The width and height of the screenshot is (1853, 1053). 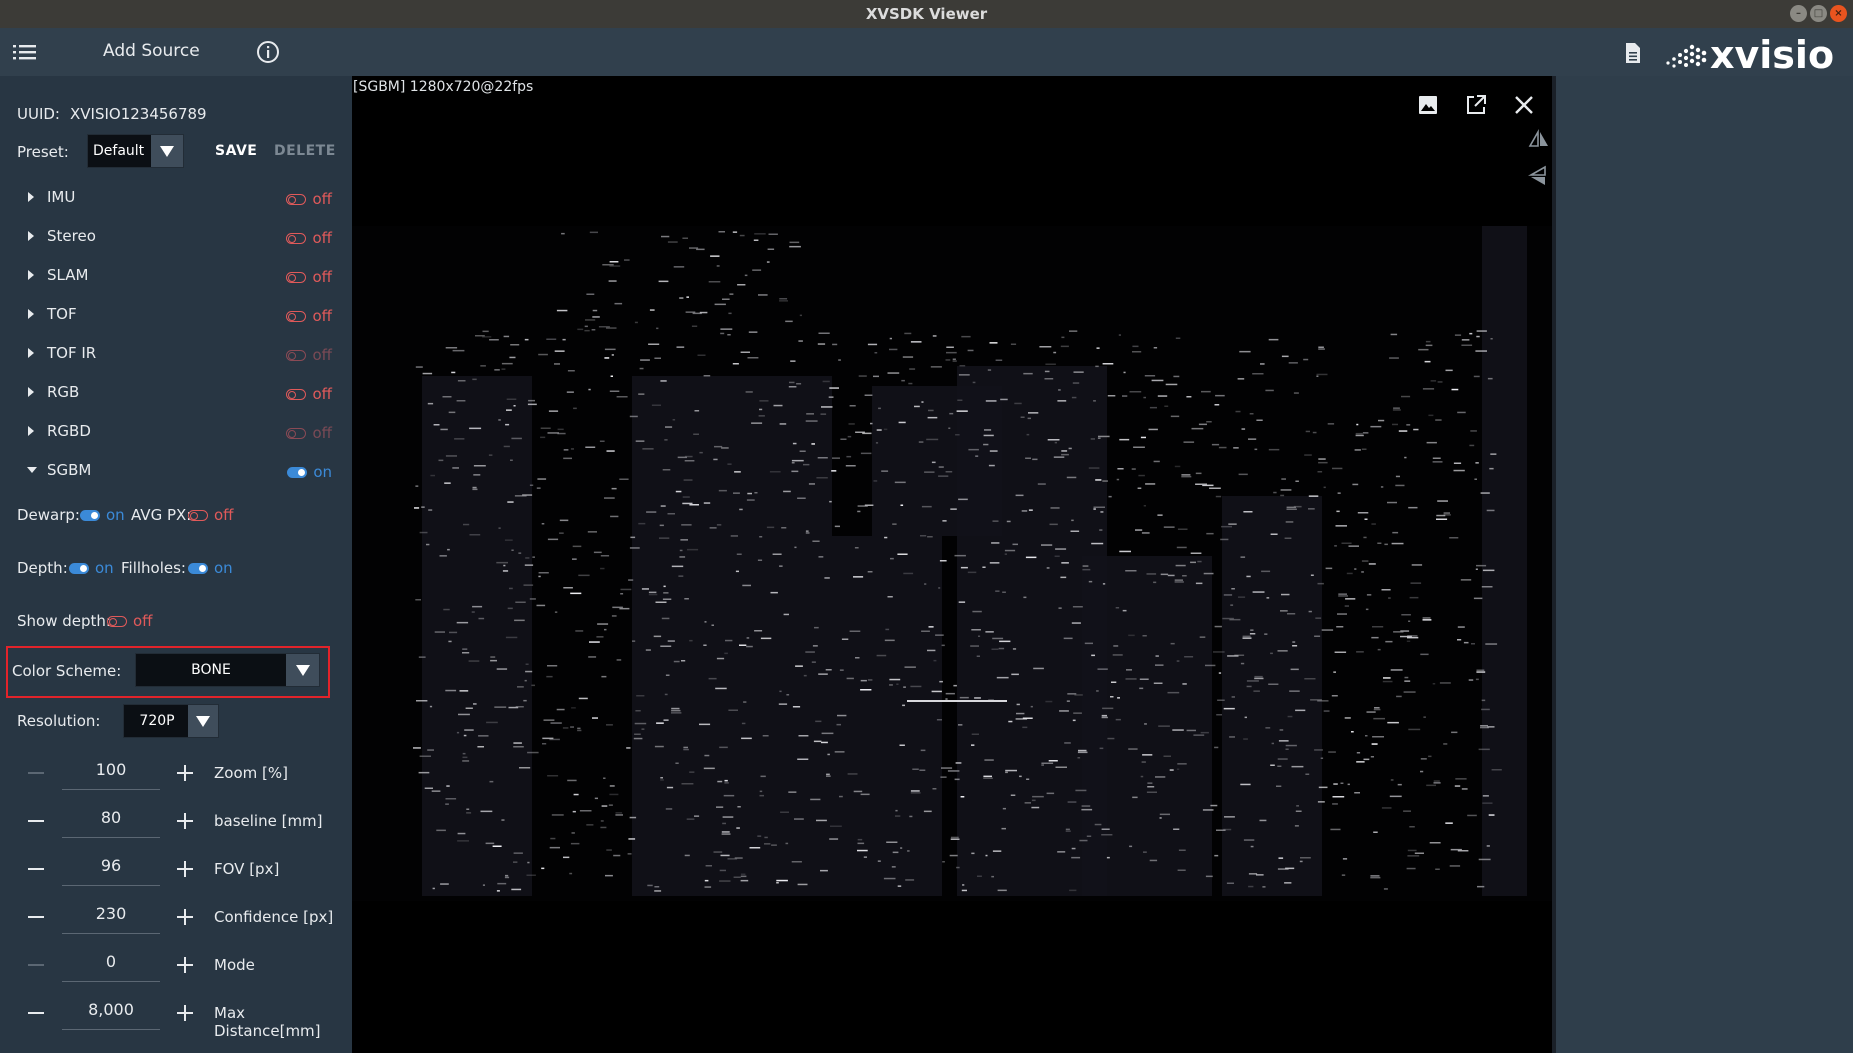 I want to click on sensor-row-slam: SLAM off, so click(x=176, y=276).